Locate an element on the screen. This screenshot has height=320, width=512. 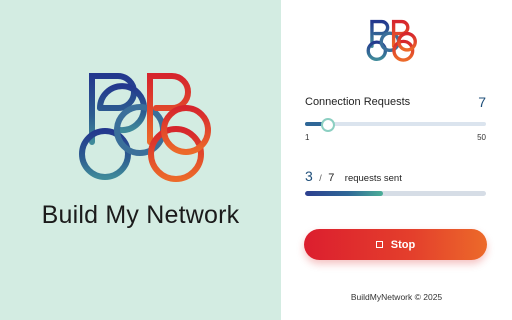
stop-button: Stop is located at coordinates (395, 244).